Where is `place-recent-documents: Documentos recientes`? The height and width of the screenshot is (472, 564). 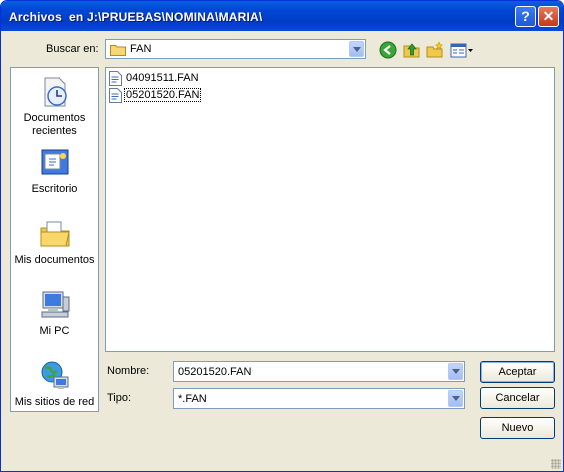 place-recent-documents: Documentos recientes is located at coordinates (54, 107).